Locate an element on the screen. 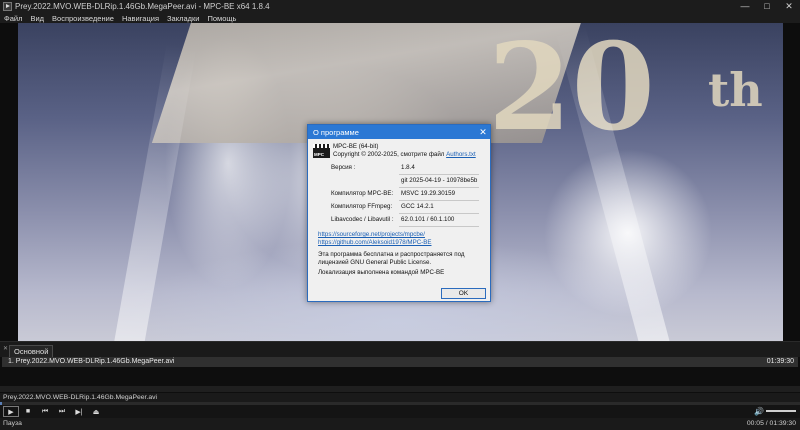 The image size is (800, 430). stop-button: ■ is located at coordinates (28, 411).